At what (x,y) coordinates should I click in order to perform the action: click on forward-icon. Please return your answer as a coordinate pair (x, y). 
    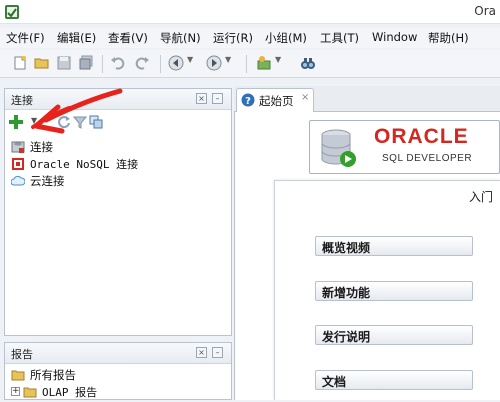
    Looking at the image, I should click on (214, 63).